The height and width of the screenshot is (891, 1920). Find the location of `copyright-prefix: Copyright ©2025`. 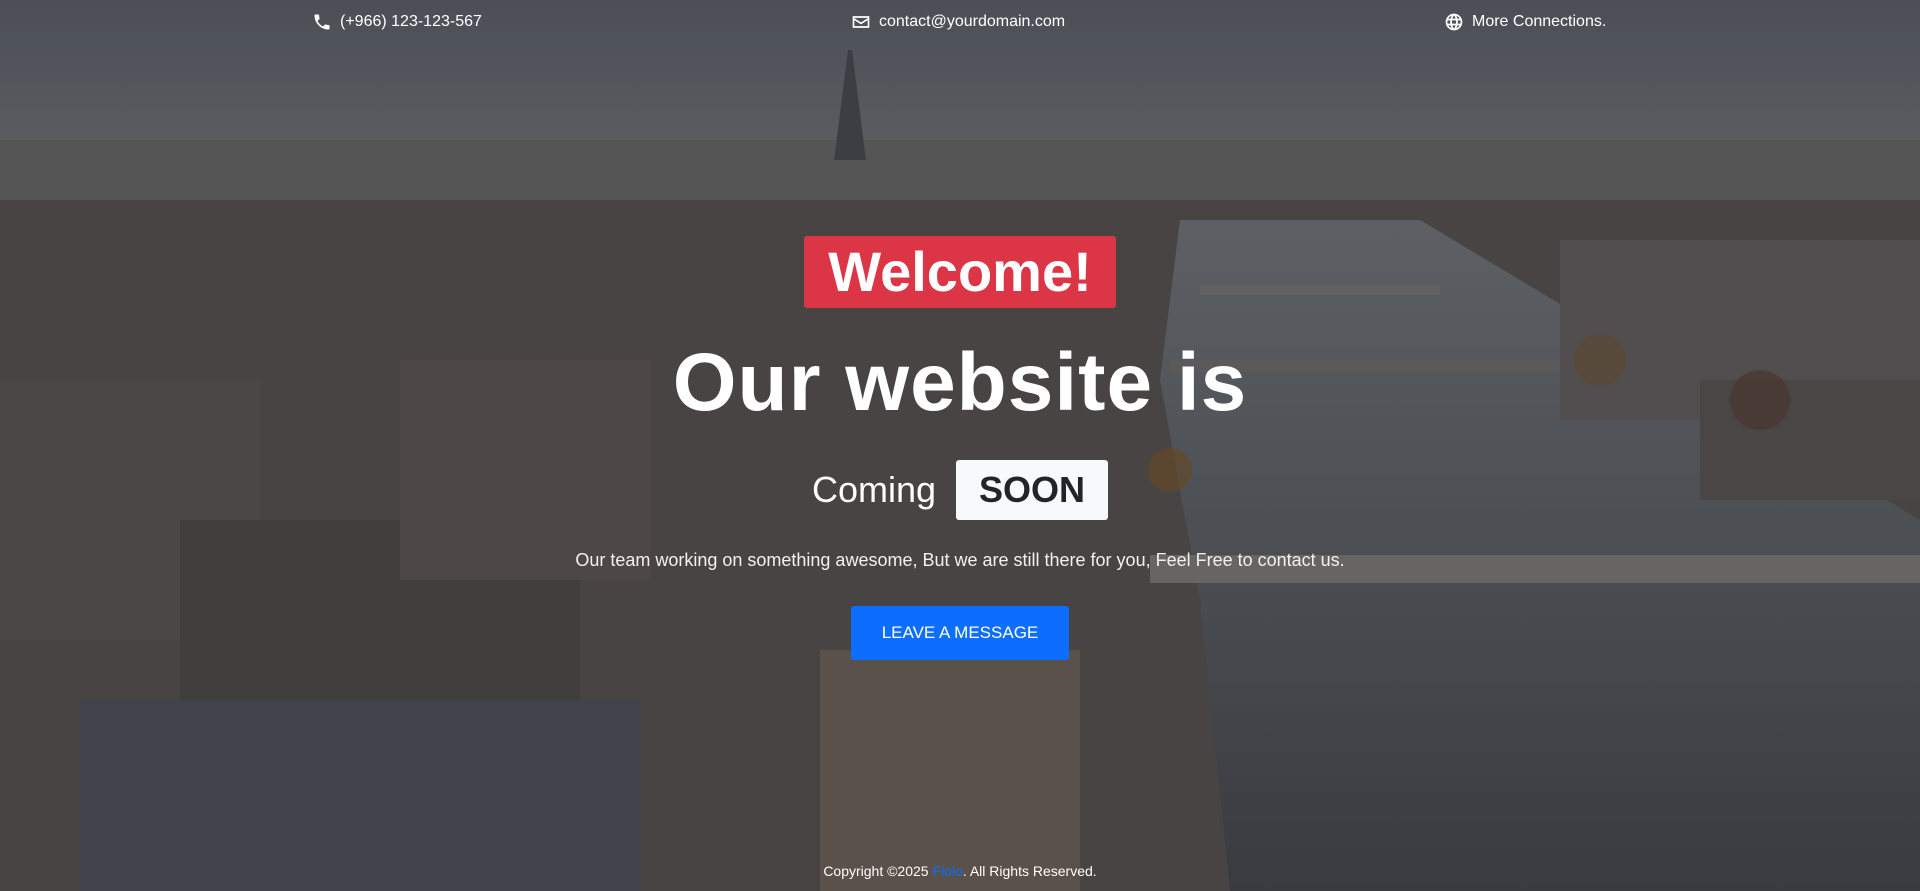

copyright-prefix: Copyright ©2025 is located at coordinates (878, 871).